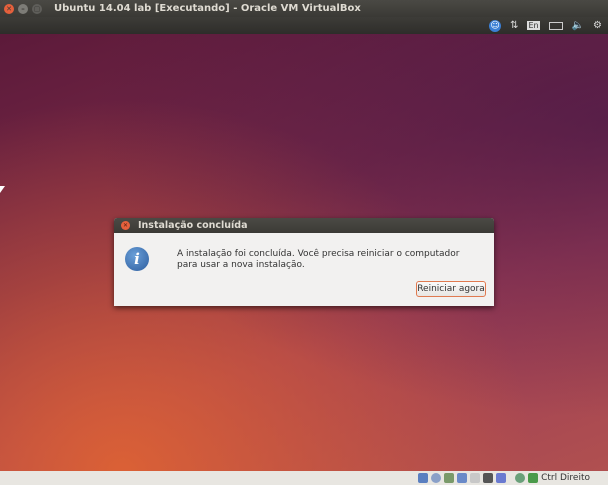  I want to click on battery-icon, so click(555, 25).